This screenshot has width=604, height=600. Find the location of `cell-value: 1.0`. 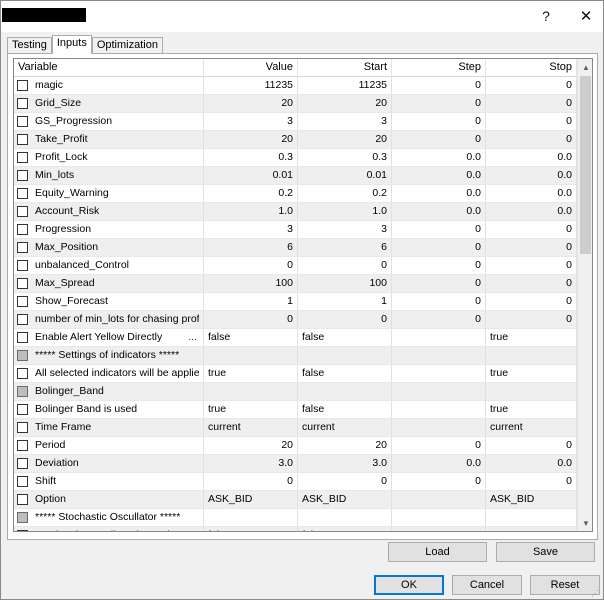

cell-value: 1.0 is located at coordinates (251, 211).